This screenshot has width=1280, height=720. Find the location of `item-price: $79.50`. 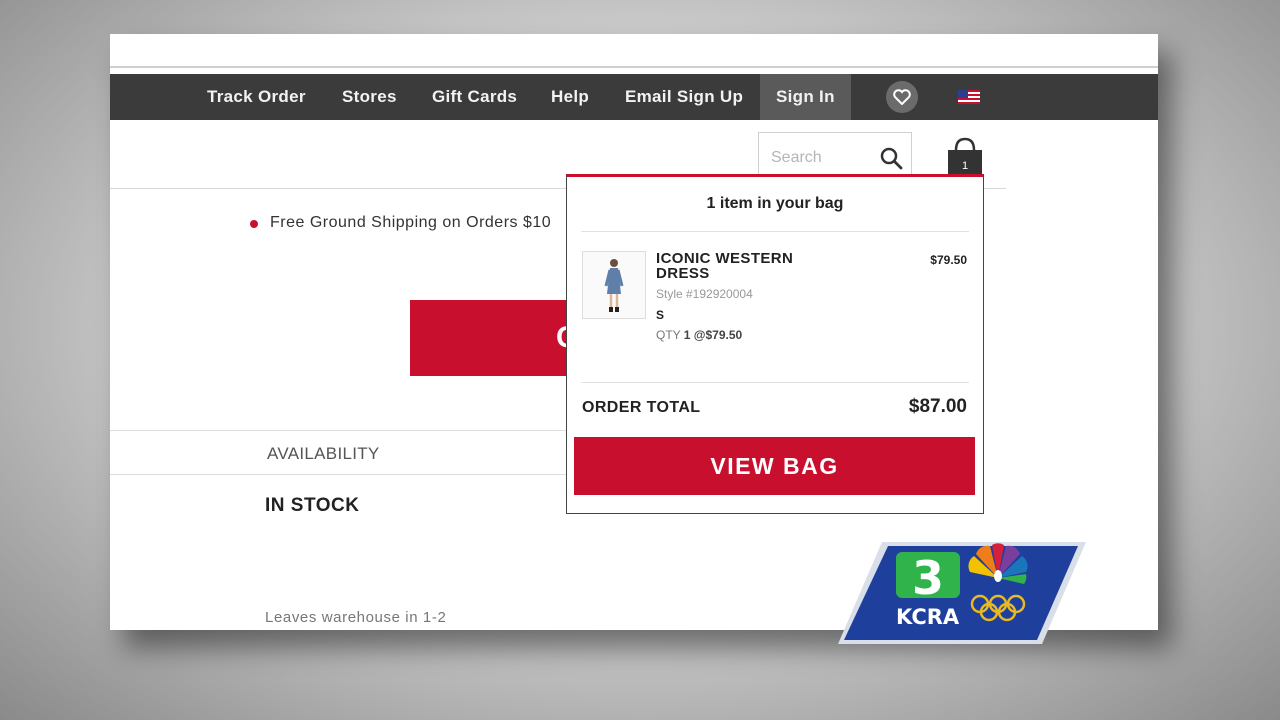

item-price: $79.50 is located at coordinates (948, 260).